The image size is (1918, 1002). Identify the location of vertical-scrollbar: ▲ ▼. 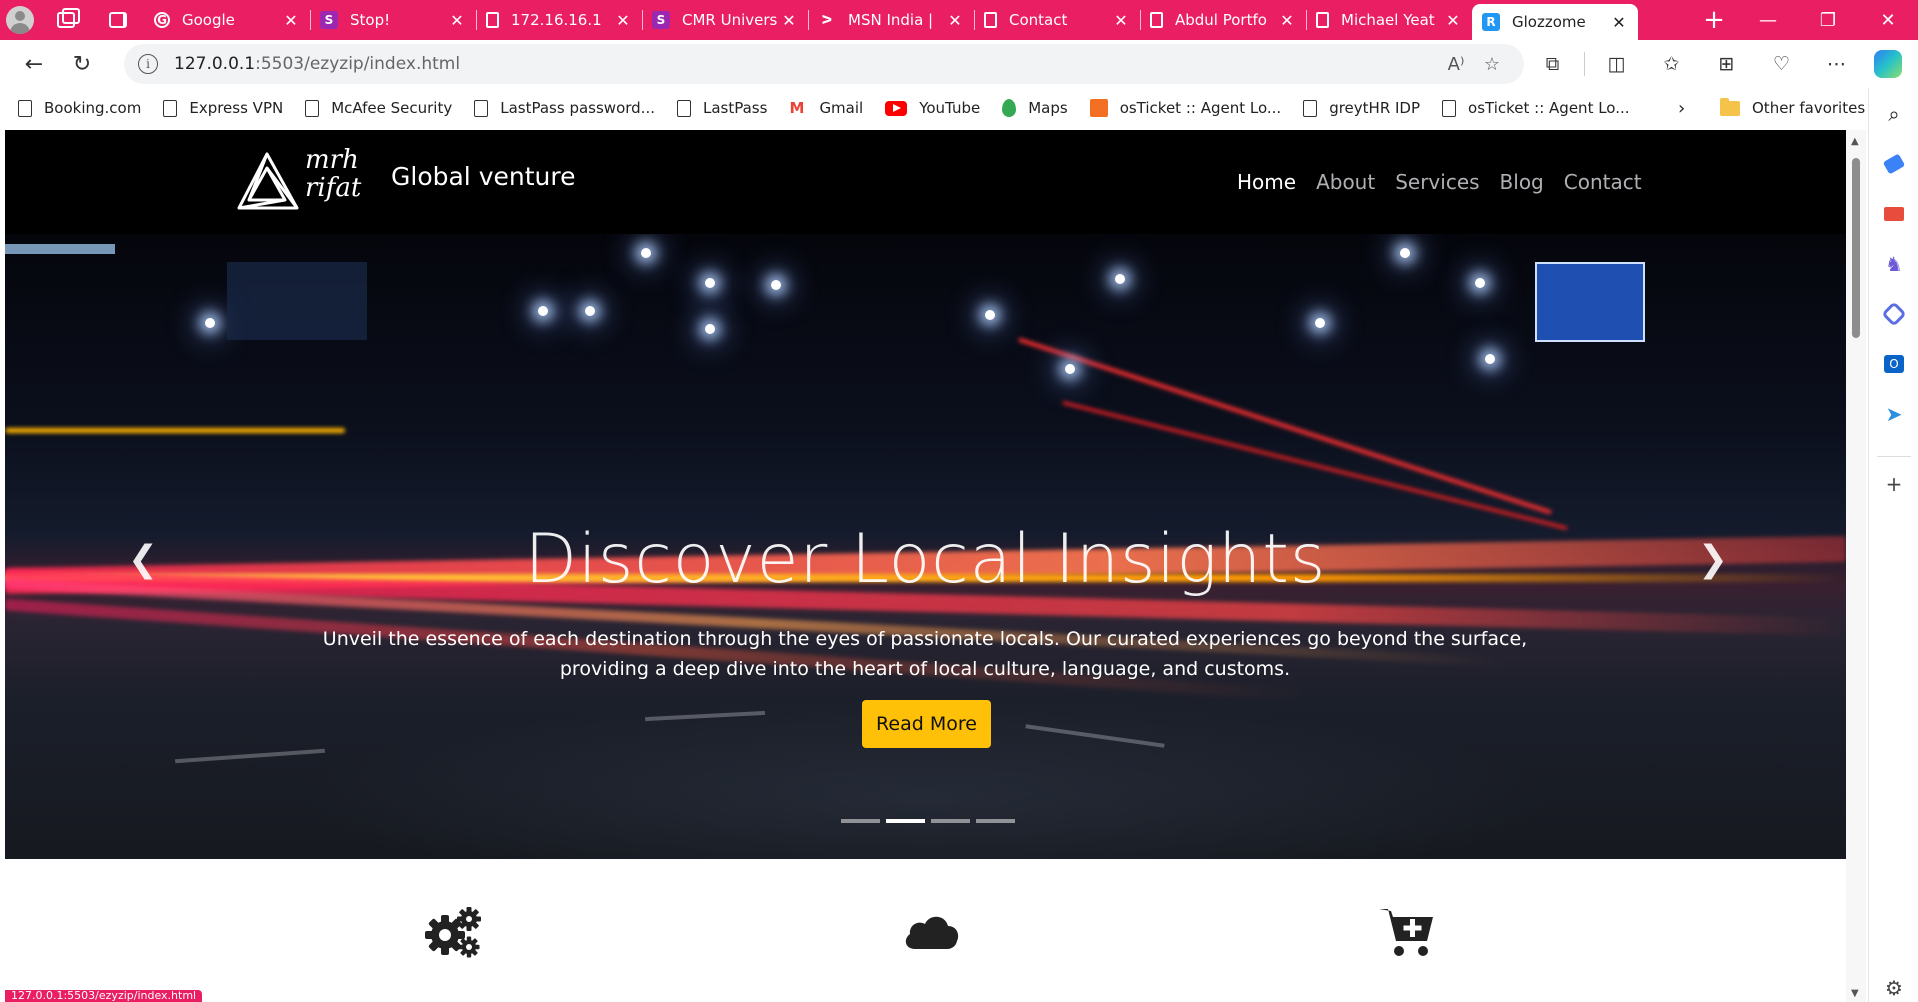
(1856, 566).